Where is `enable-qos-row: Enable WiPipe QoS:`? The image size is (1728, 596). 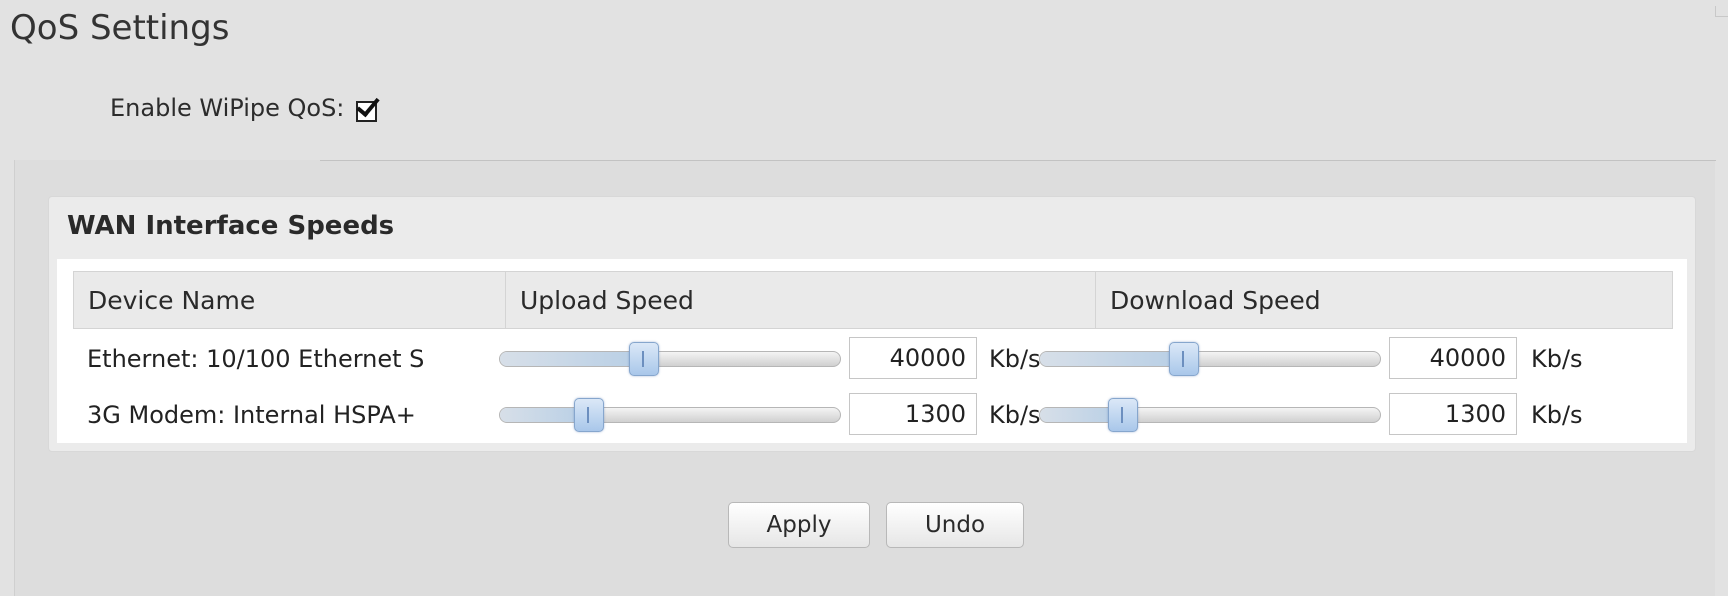 enable-qos-row: Enable WiPipe QoS: is located at coordinates (244, 108).